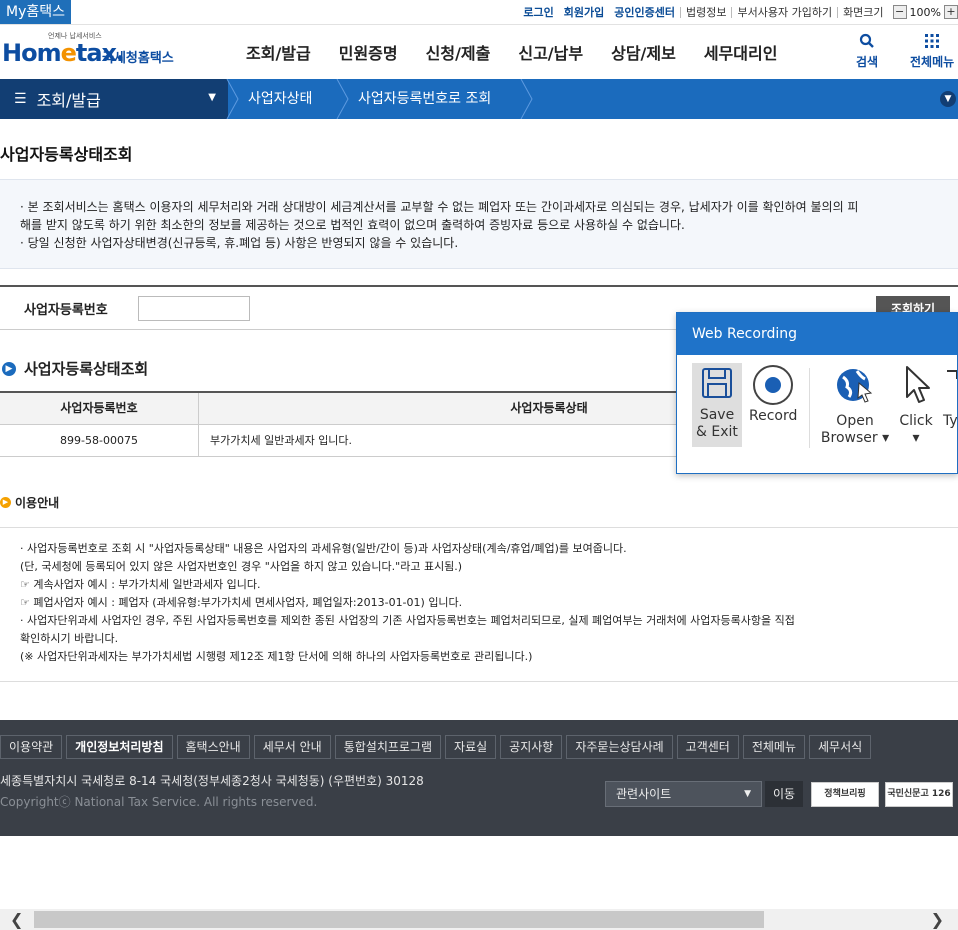 The image size is (958, 930). What do you see at coordinates (584, 12) in the screenshot?
I see `signup-link: 회원가입` at bounding box center [584, 12].